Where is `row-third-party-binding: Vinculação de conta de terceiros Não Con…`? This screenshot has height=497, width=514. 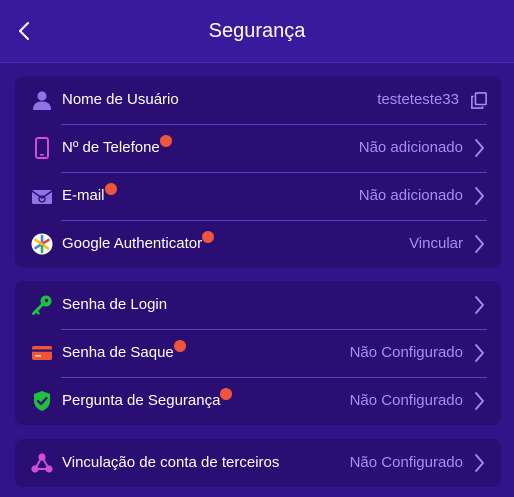
row-third-party-binding: Vinculação de conta de terceiros Não Con… is located at coordinates (258, 463).